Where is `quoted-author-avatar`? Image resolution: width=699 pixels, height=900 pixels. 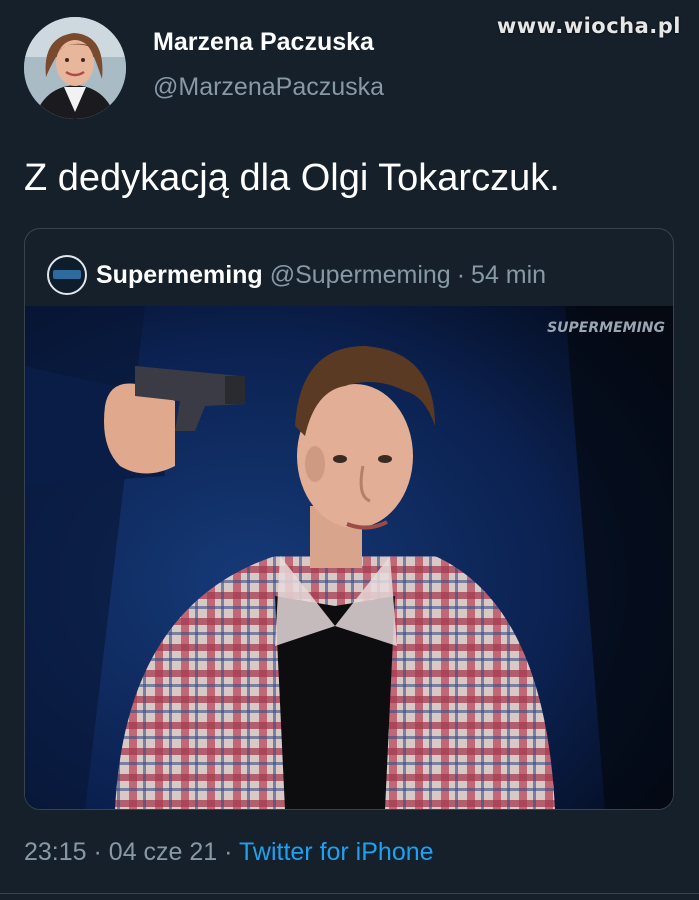
quoted-author-avatar is located at coordinates (67, 275).